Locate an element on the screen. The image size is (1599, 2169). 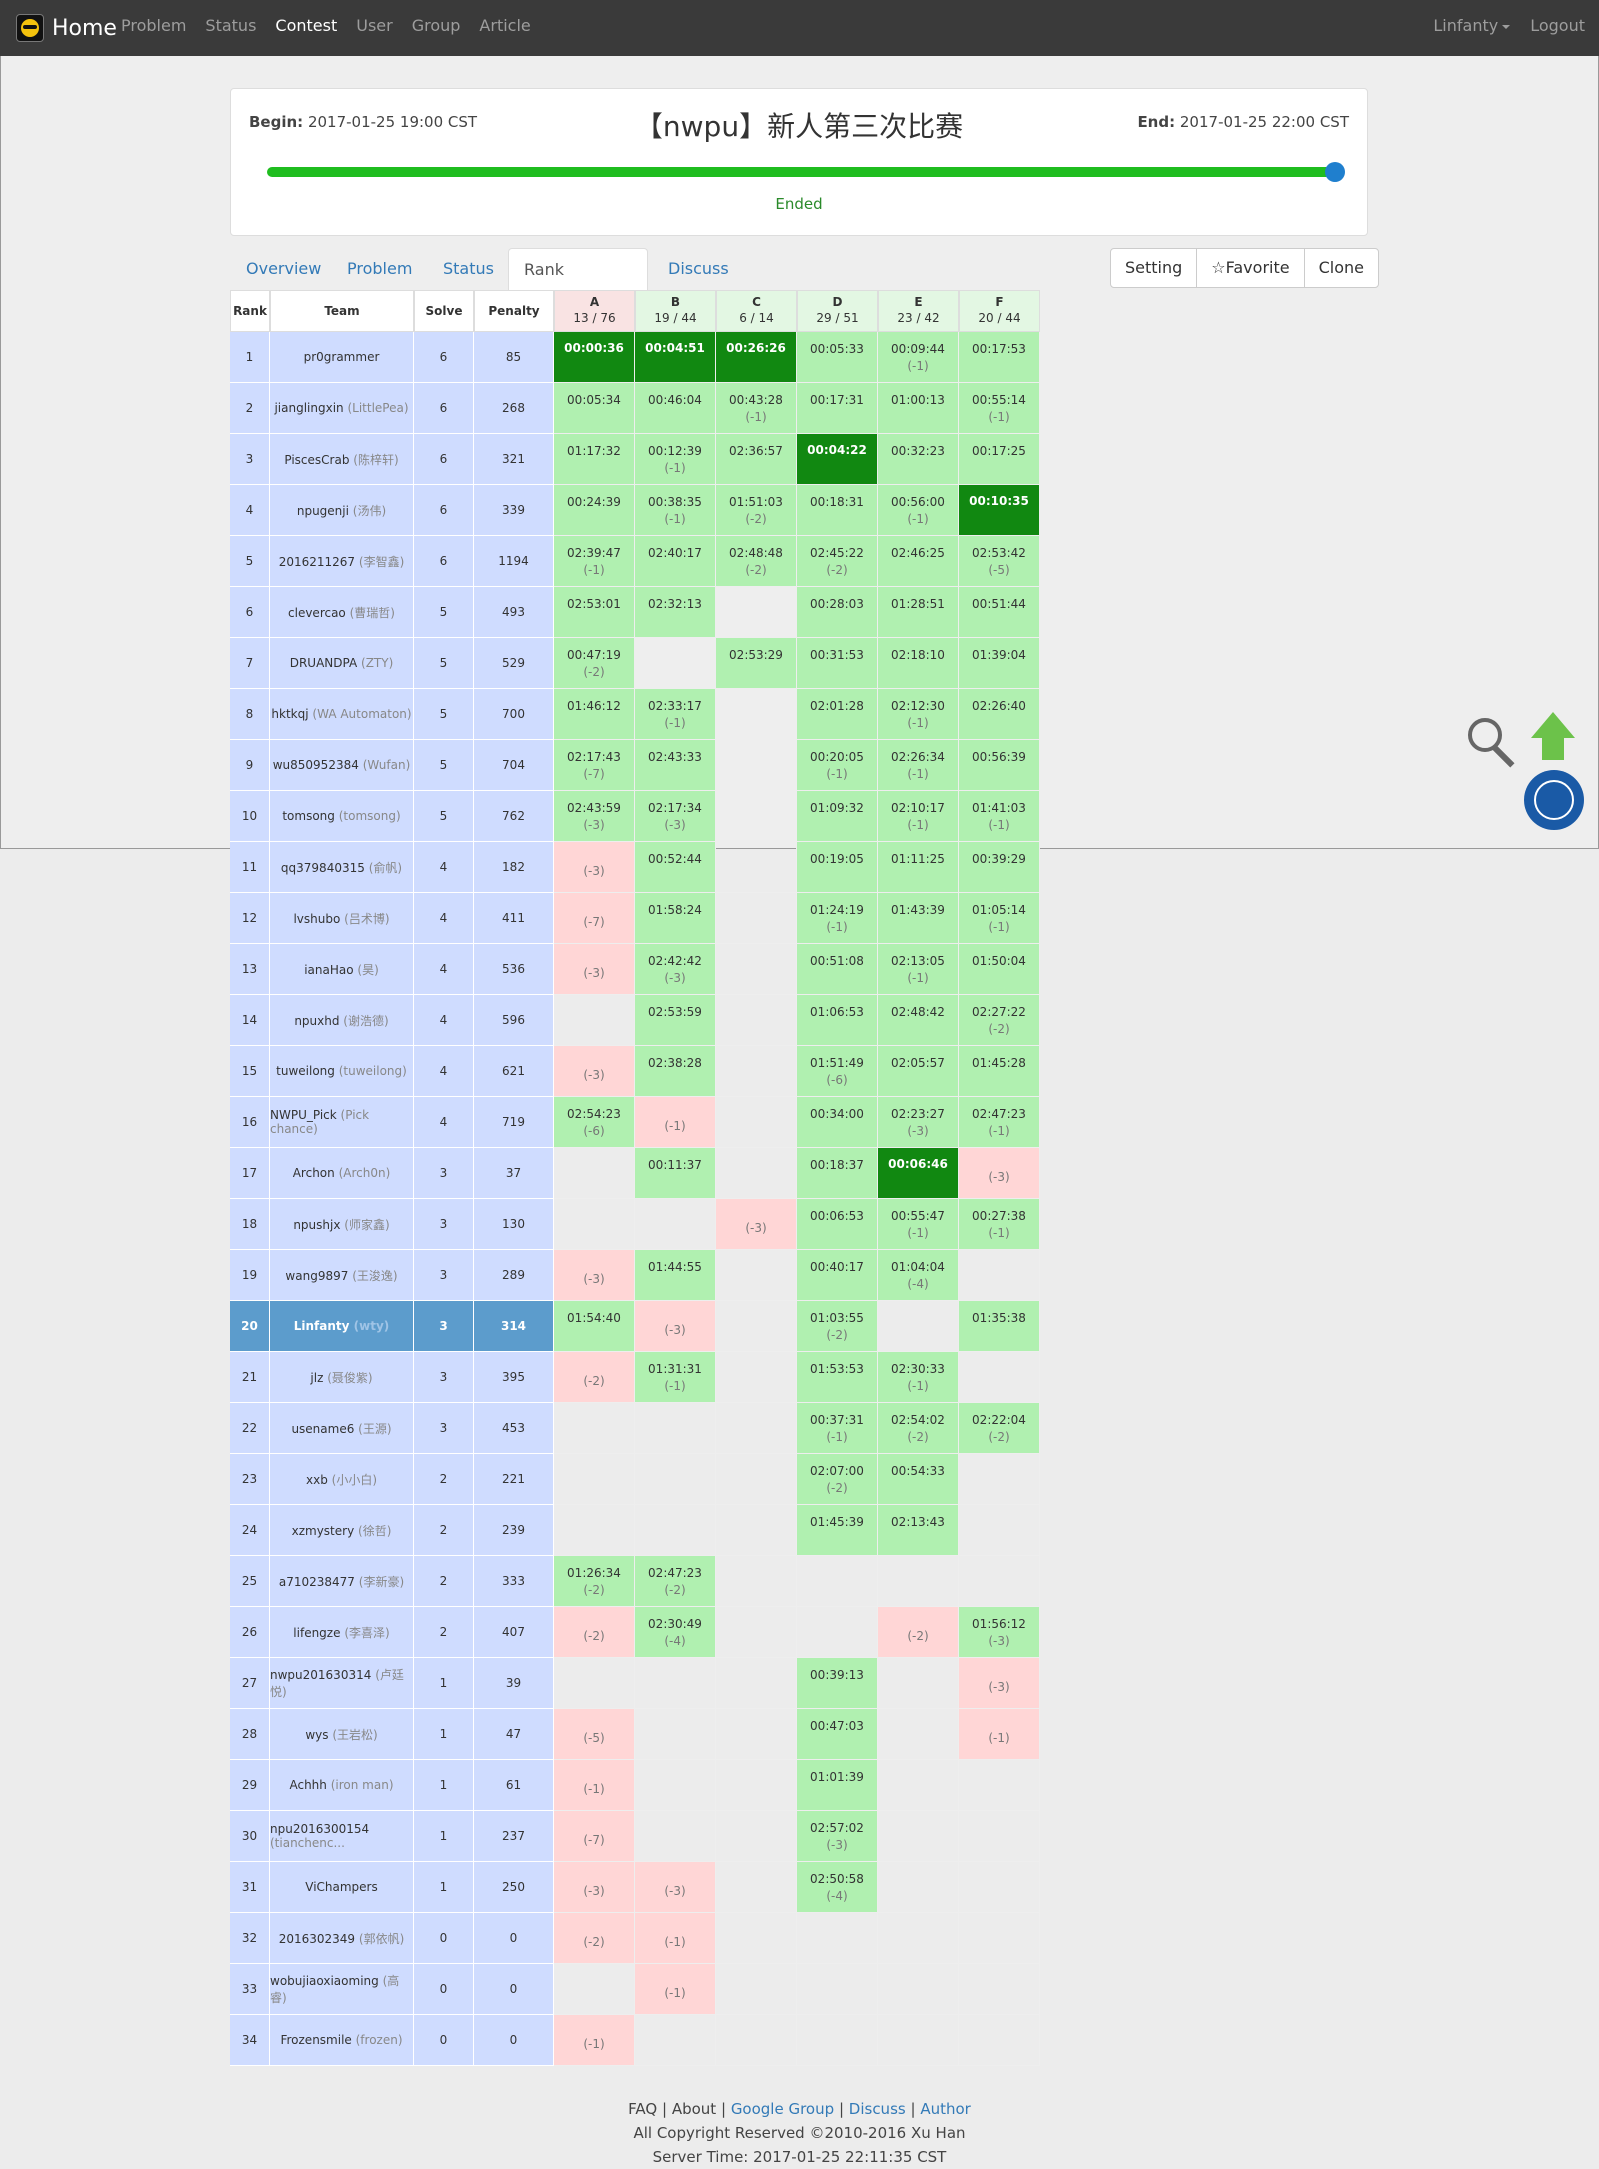
problem-cell-e: 01:28:51 is located at coordinates (918, 612).